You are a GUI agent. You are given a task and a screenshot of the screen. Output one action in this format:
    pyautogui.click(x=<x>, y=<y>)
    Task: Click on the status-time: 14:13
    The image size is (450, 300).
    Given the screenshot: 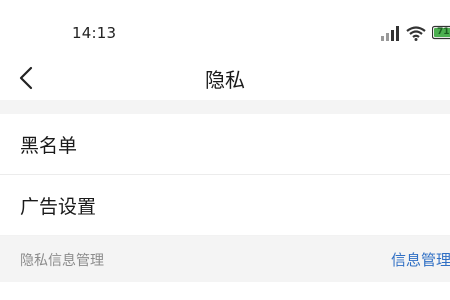 What is the action you would take?
    pyautogui.click(x=94, y=33)
    